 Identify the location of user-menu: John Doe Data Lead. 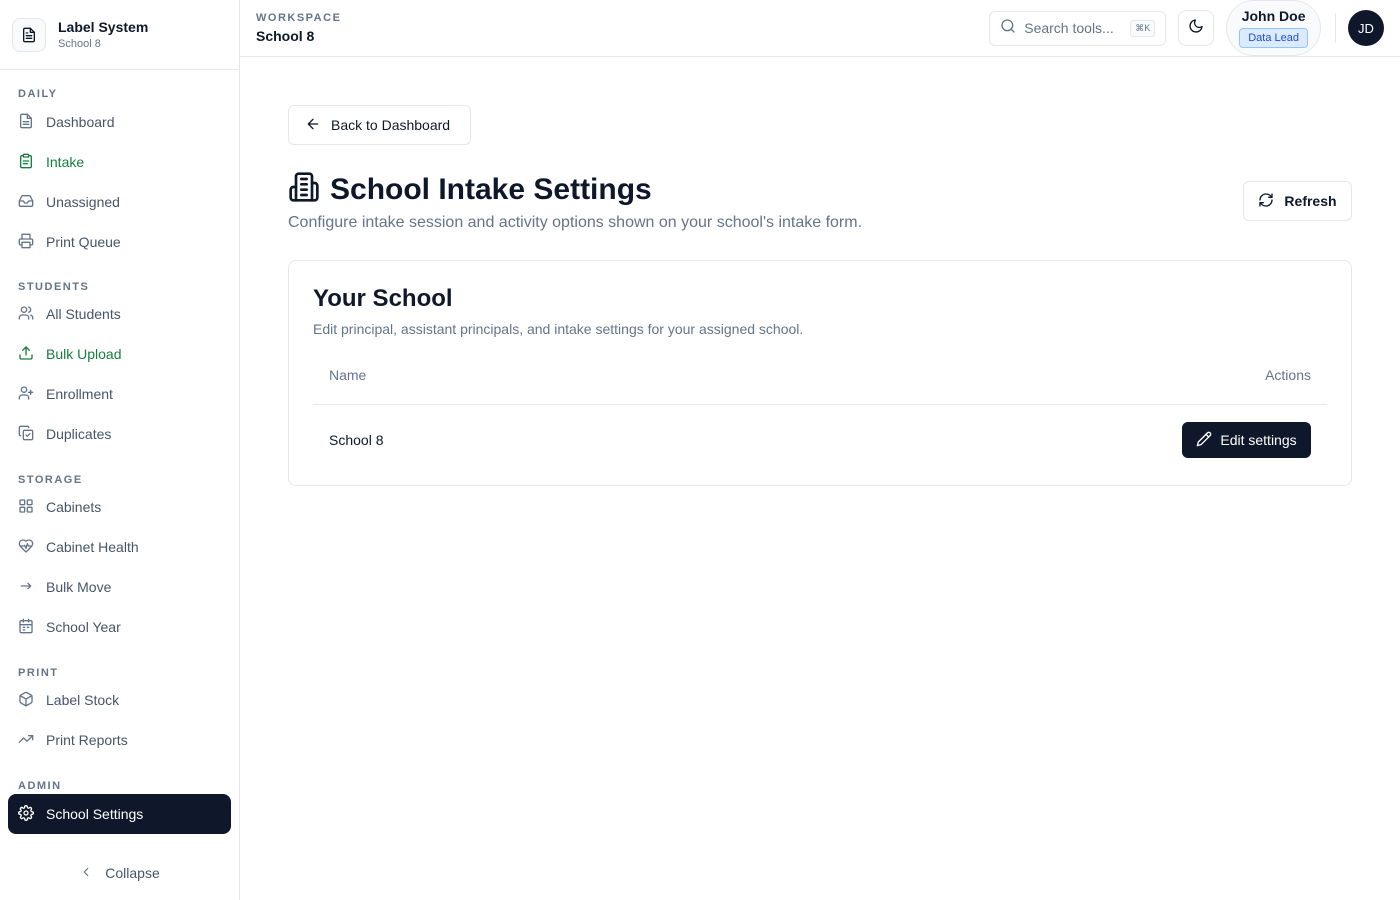
(1273, 28).